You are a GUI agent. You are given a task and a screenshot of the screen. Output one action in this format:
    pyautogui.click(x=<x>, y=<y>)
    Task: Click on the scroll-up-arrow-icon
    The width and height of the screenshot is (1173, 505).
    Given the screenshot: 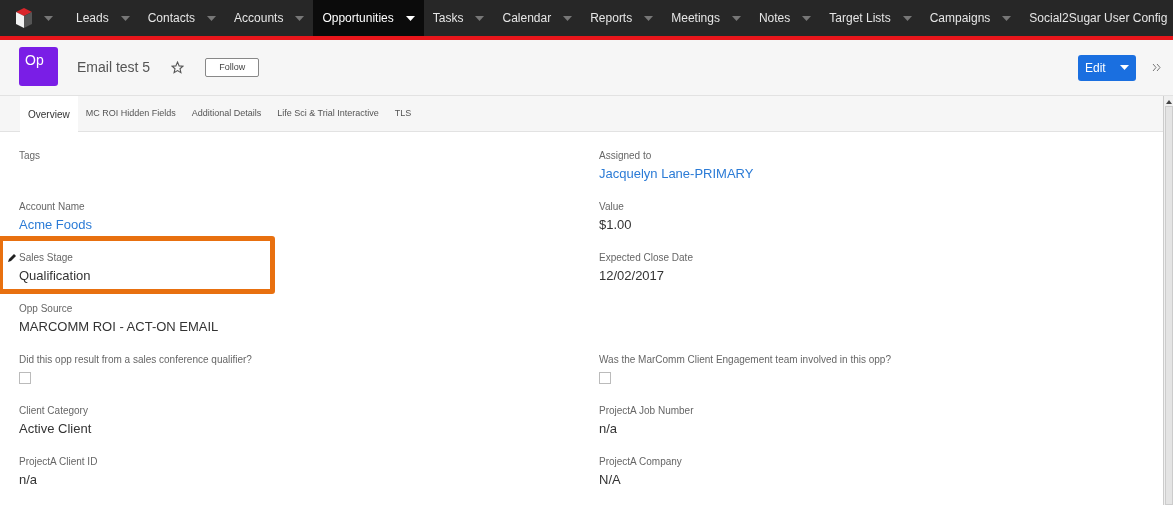 What is the action you would take?
    pyautogui.click(x=1168, y=102)
    